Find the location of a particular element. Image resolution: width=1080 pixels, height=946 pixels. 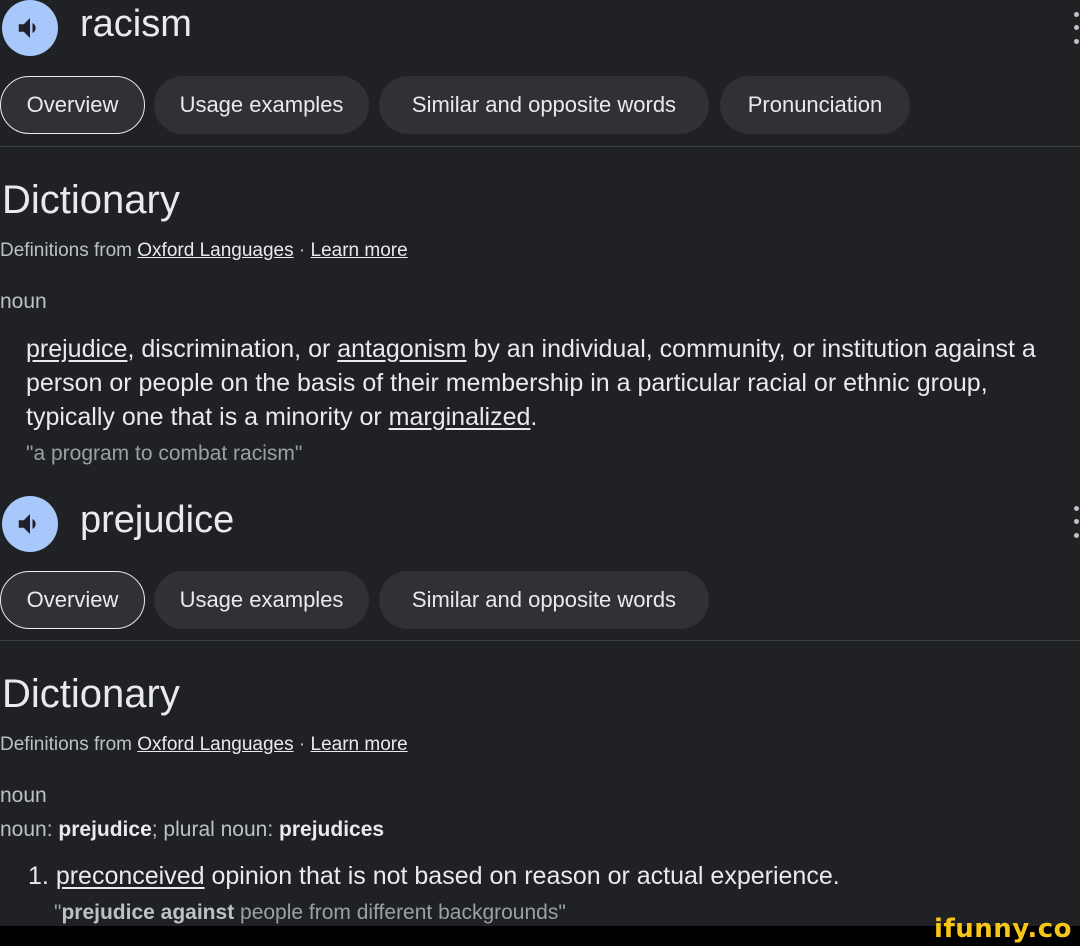

forms-label: noun: is located at coordinates (29, 829).